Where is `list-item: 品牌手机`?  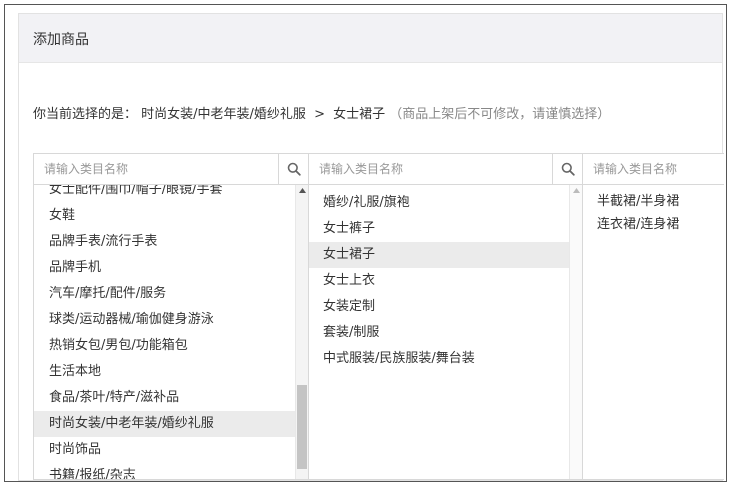 list-item: 品牌手机 is located at coordinates (164, 268).